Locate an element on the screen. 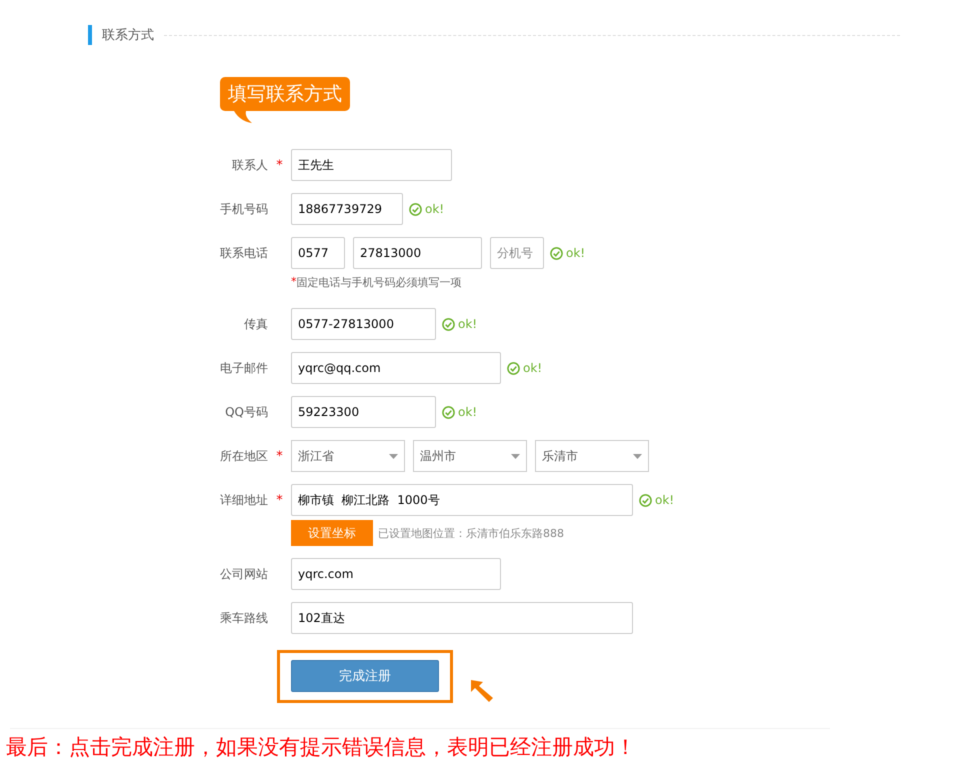 This screenshot has height=777, width=979. field-label: 所在地区 is located at coordinates (243, 456).